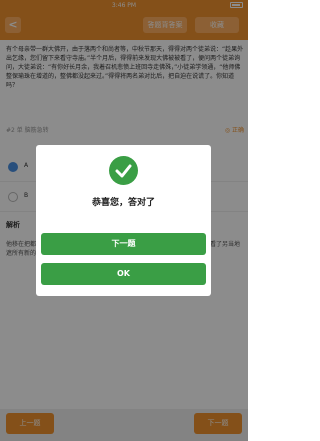  Describe the element at coordinates (123, 274) in the screenshot. I see `dialog-ok-button: OK` at that location.